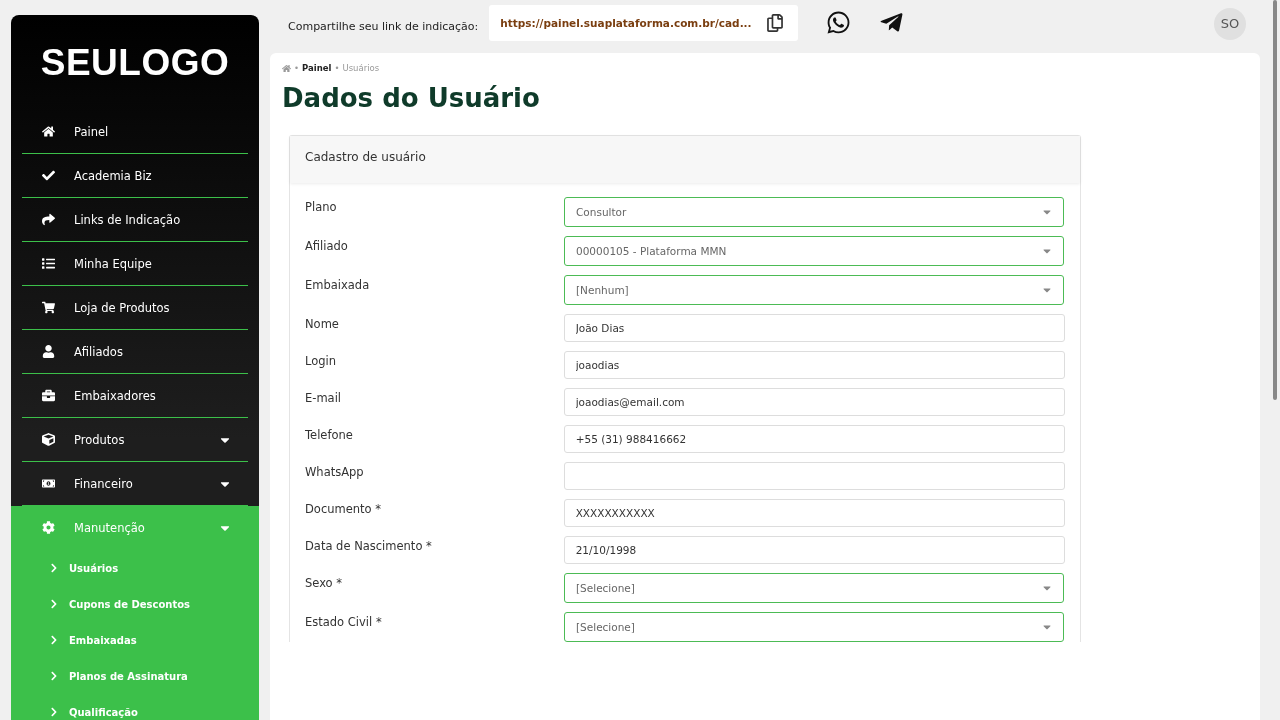 The width and height of the screenshot is (1280, 720). I want to click on whatsapp-icon, so click(838, 22).